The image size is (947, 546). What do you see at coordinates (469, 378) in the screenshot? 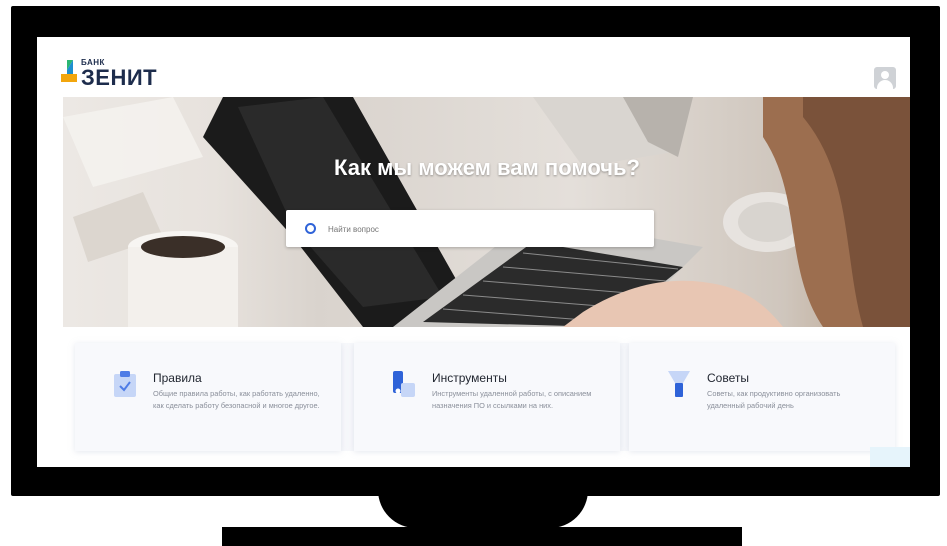
I see `card-title: Инструменты` at bounding box center [469, 378].